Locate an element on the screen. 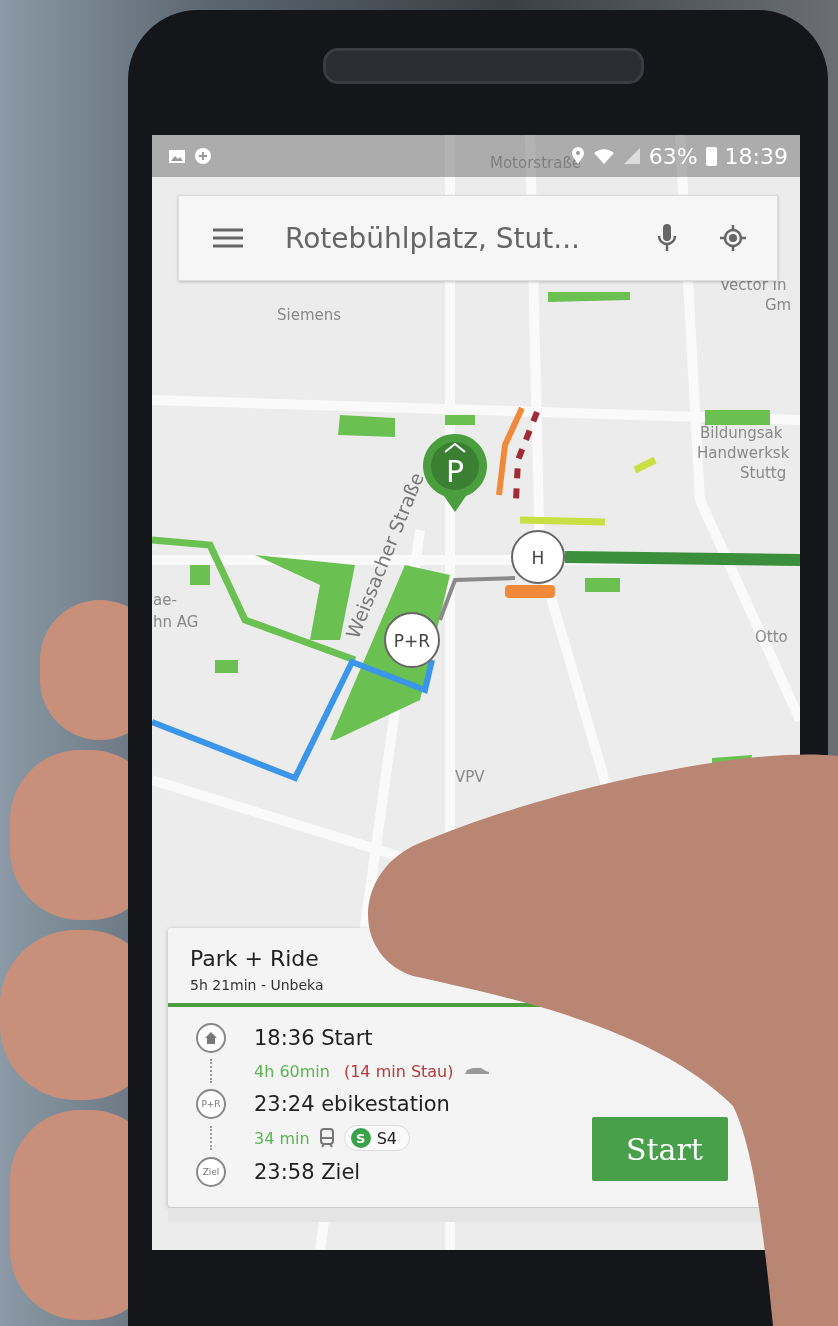 This screenshot has height=1326, width=838. stop-time: 23:58 Ziel is located at coordinates (307, 1172).